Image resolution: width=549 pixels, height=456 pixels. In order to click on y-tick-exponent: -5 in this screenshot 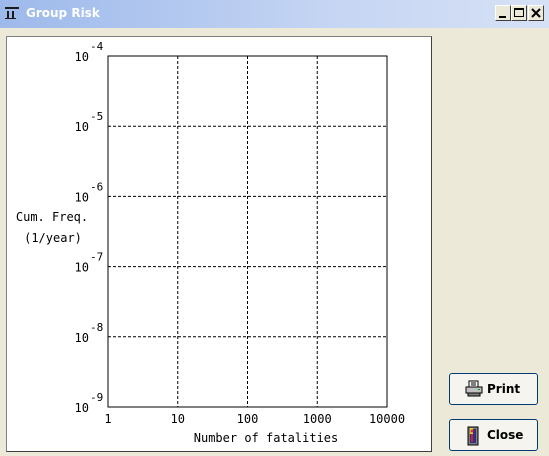, I will do `click(96, 116)`.